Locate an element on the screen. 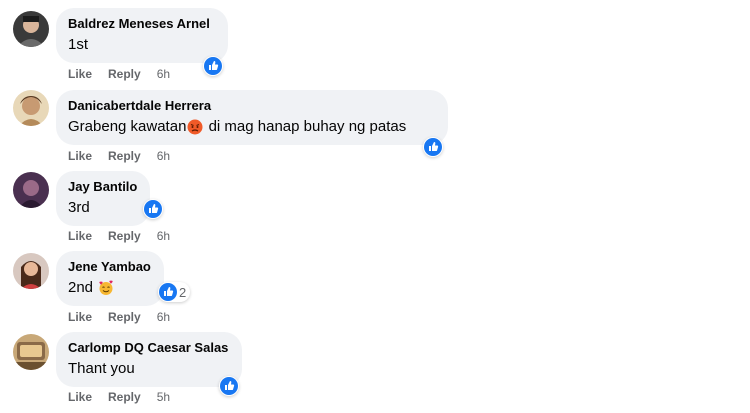  comment-author: Danicabertdale Herrera is located at coordinates (252, 106).